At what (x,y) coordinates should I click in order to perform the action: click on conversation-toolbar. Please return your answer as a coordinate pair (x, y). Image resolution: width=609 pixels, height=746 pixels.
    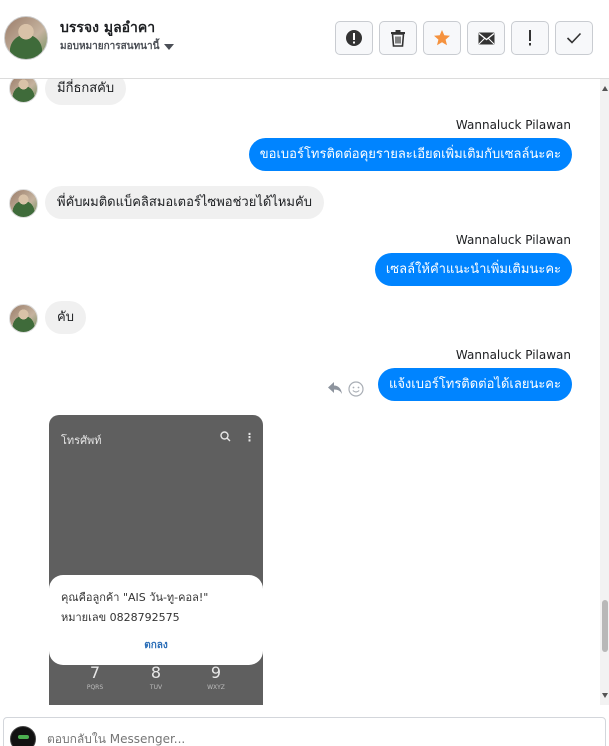
    Looking at the image, I should click on (464, 38).